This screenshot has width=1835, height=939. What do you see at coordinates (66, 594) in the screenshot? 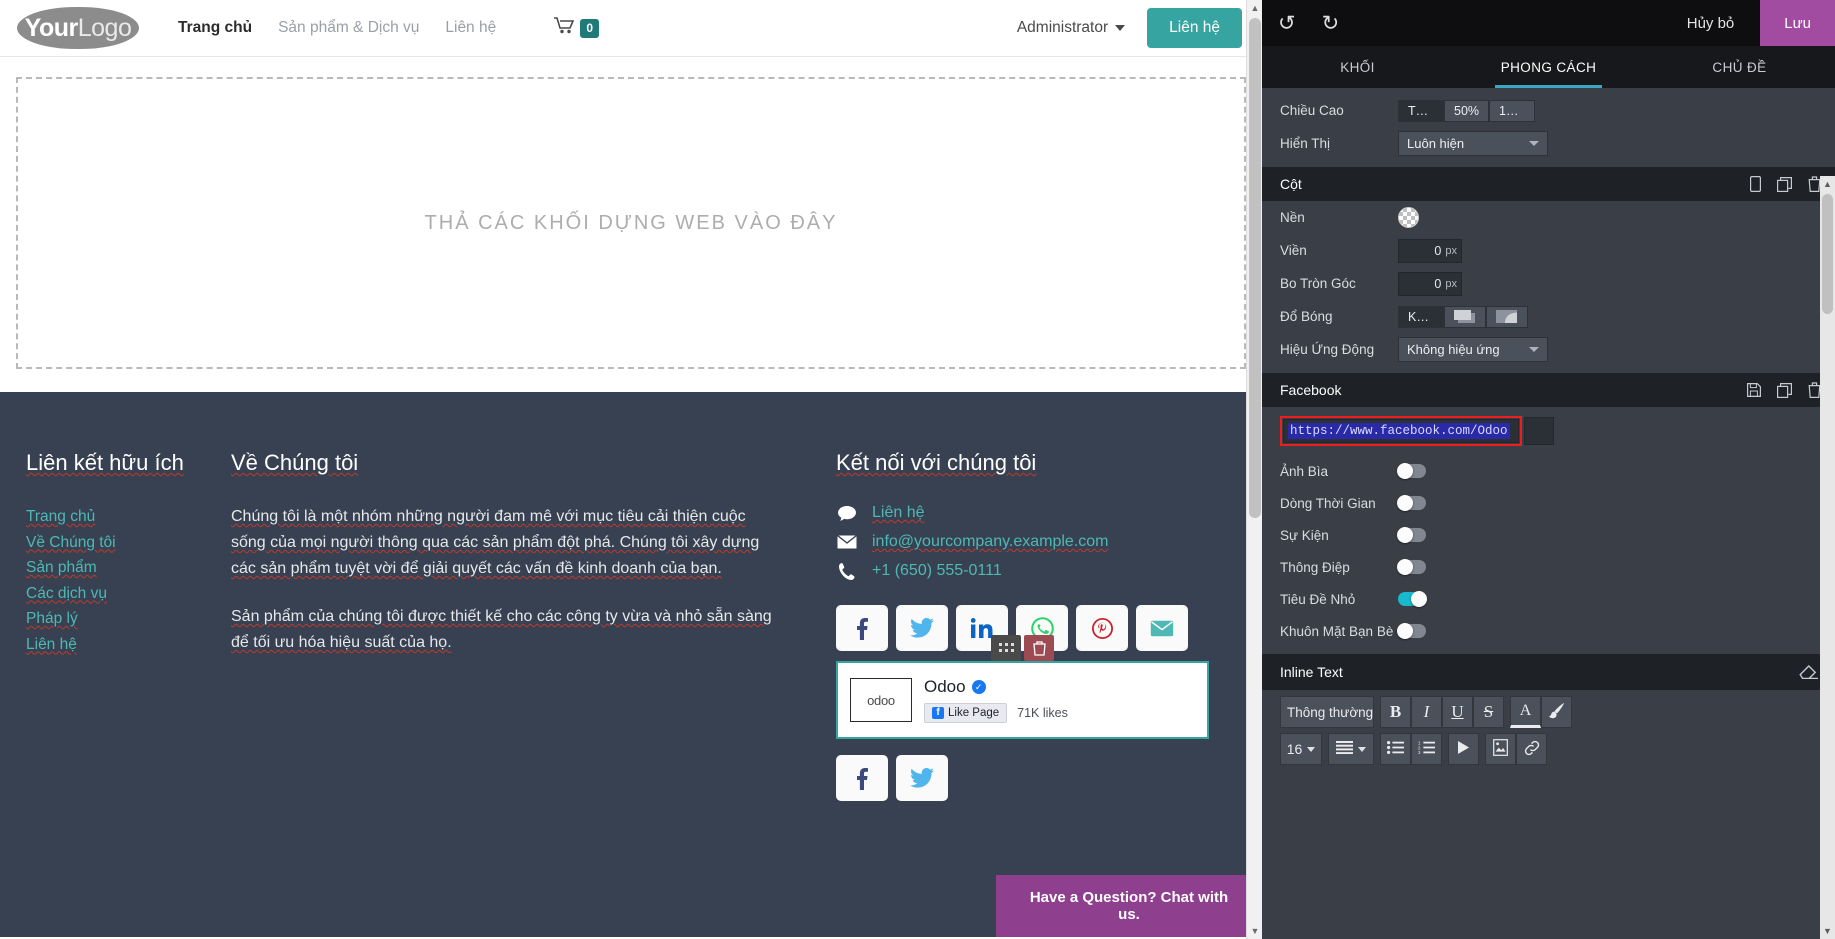
I see `footer-link-3: Các dịch vụ` at bounding box center [66, 594].